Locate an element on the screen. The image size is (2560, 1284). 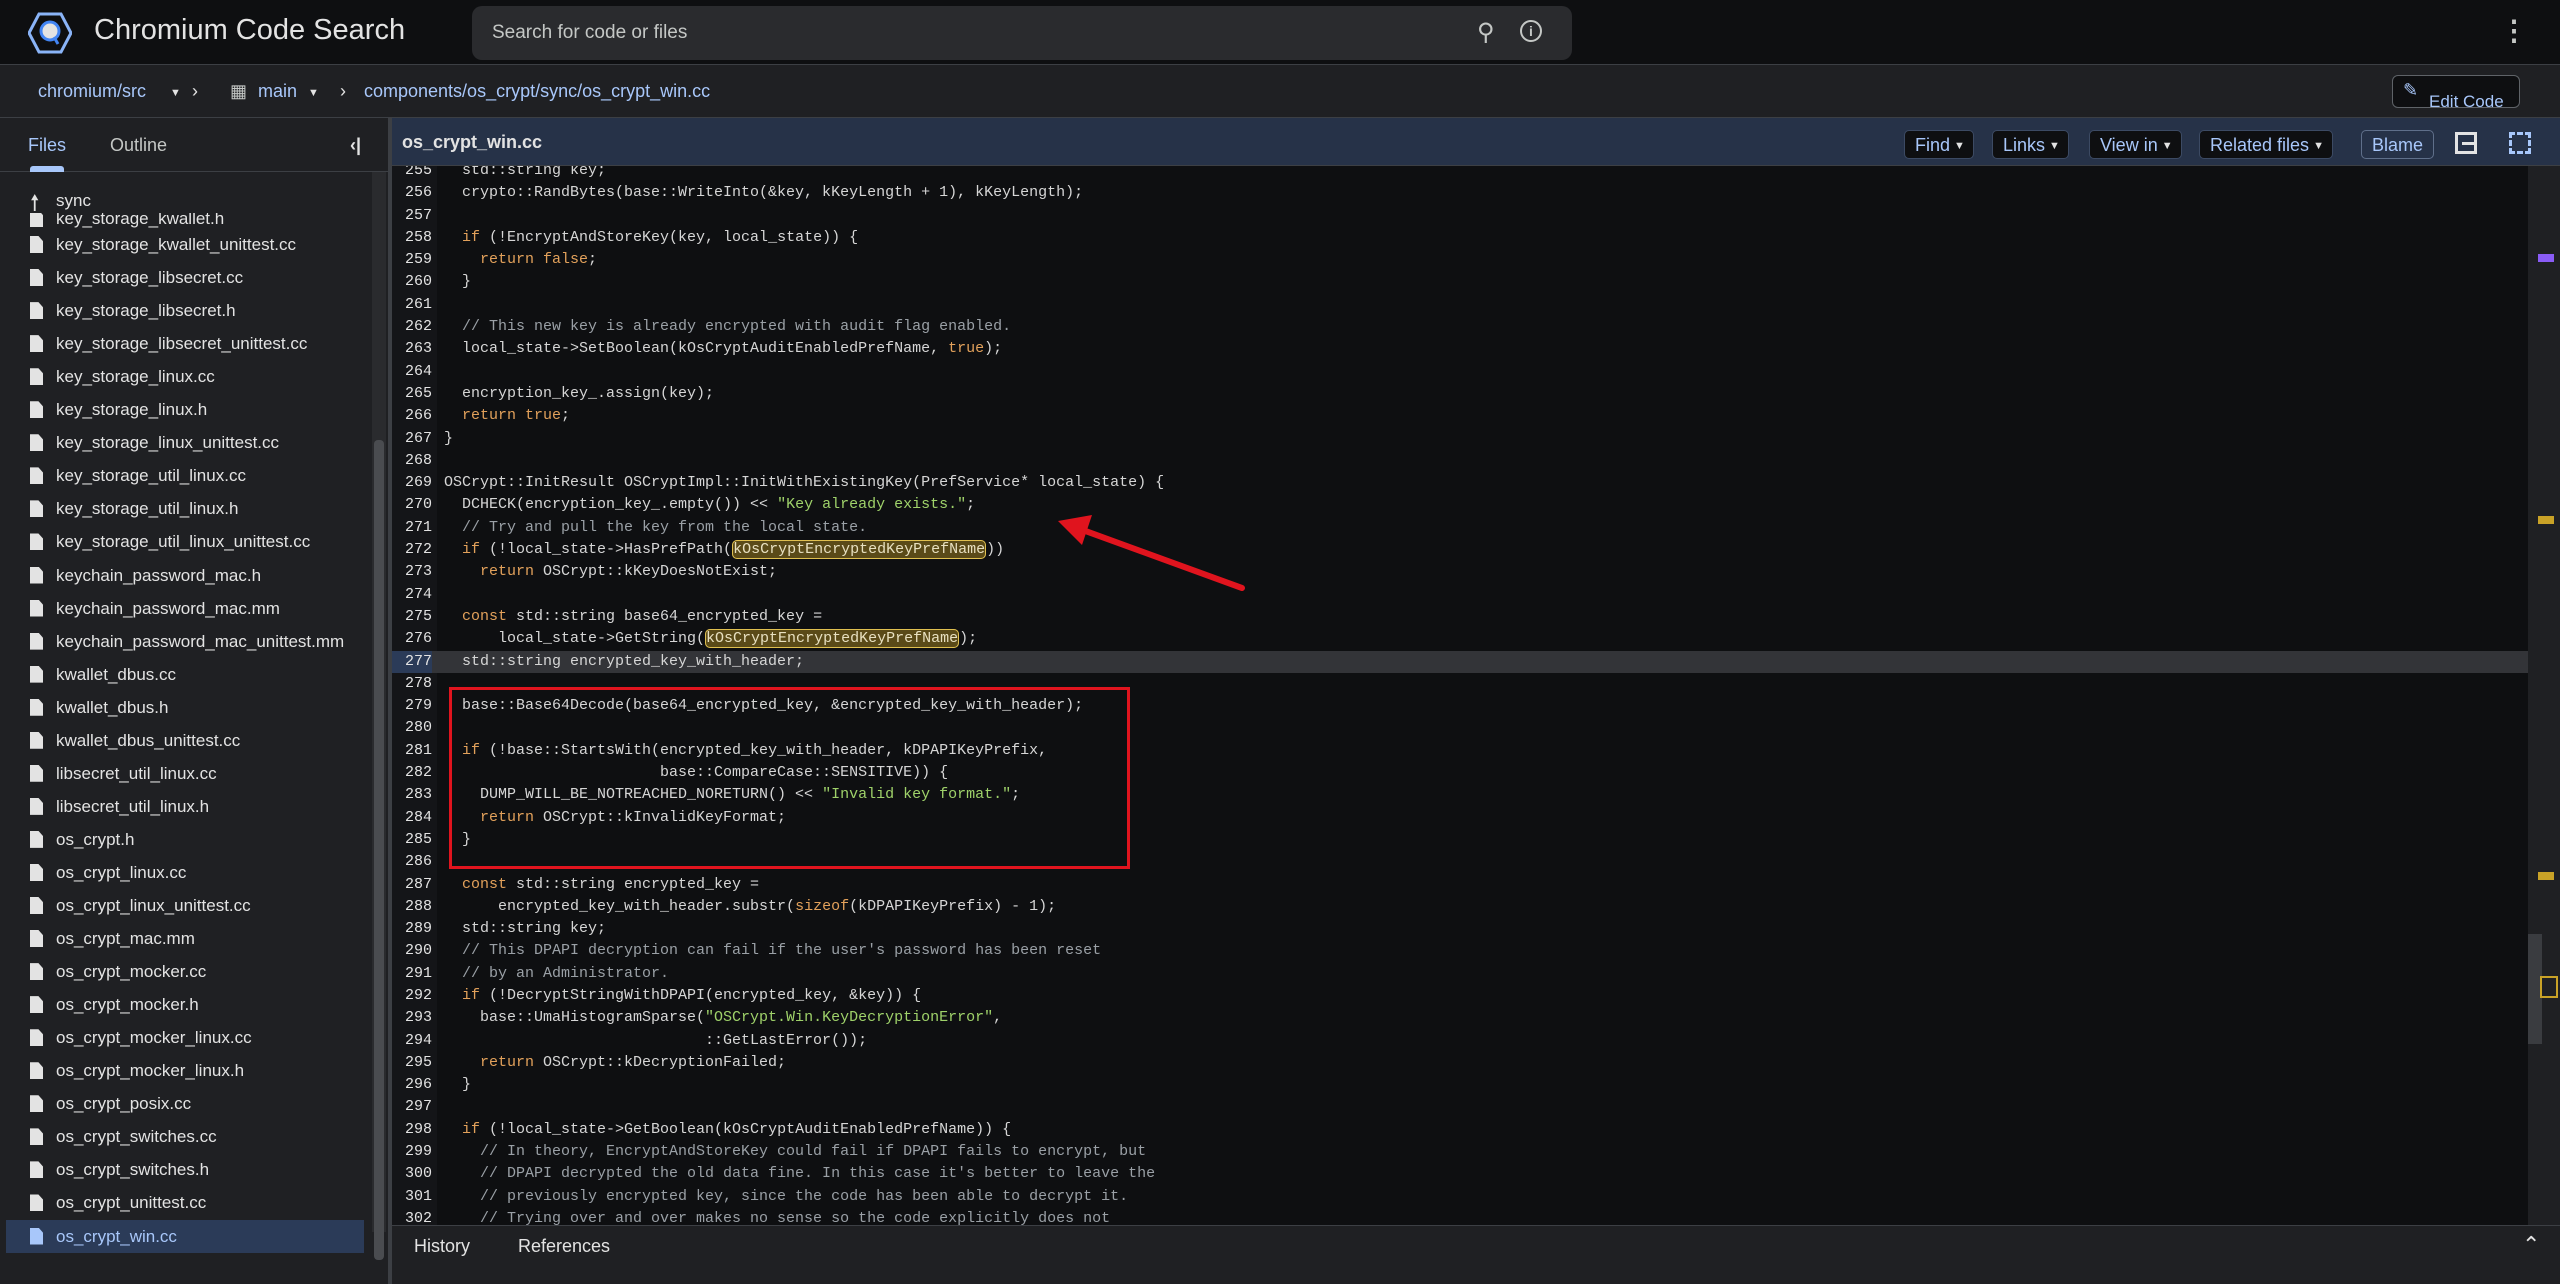
links-button: Links ▼ is located at coordinates (2030, 144).